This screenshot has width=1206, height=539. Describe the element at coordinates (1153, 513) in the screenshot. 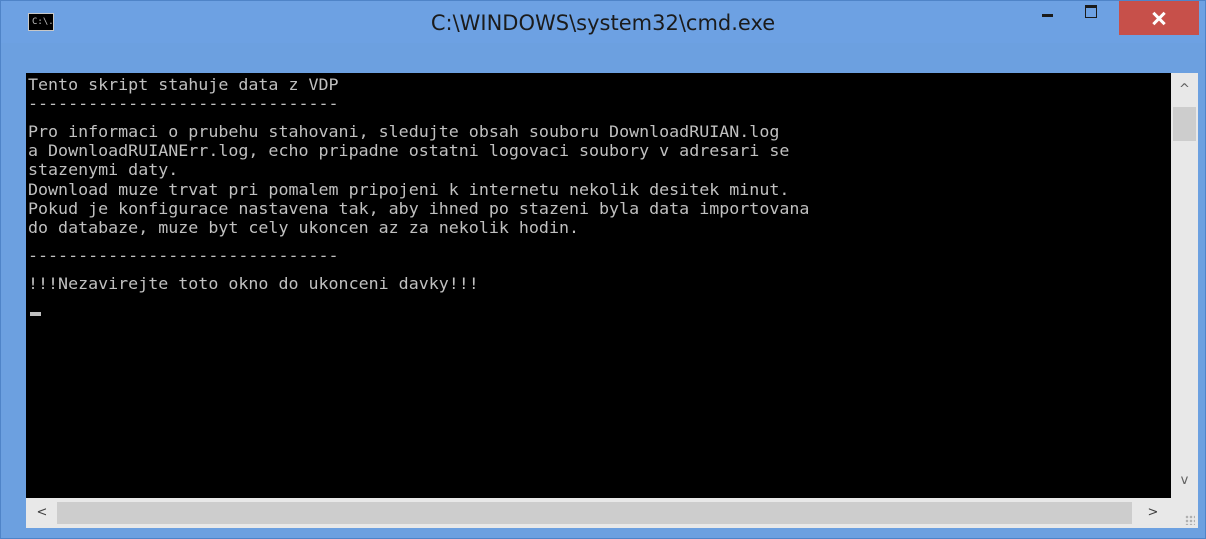

I see `scroll-right-arrow-icon: >` at that location.